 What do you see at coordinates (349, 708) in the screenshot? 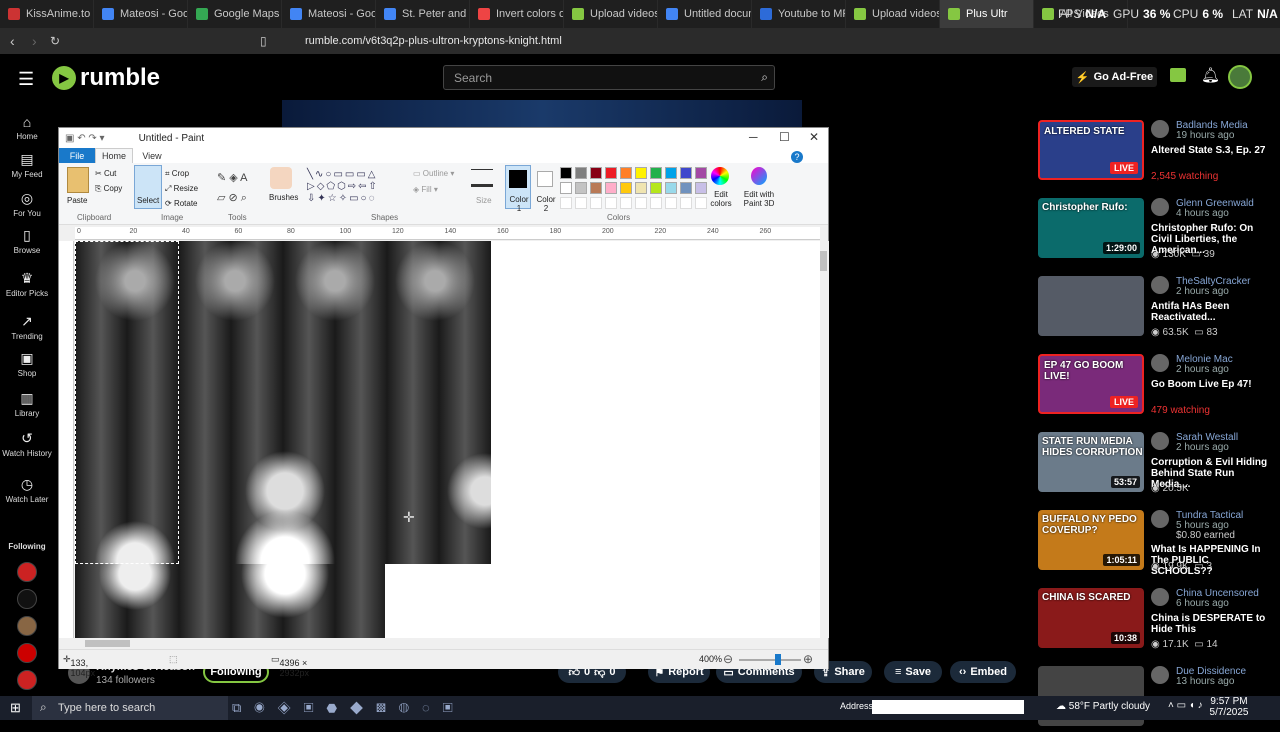
I see `taskbar-apps: ⧉◉◈▣⬣◆▩◍◌▣` at bounding box center [349, 708].